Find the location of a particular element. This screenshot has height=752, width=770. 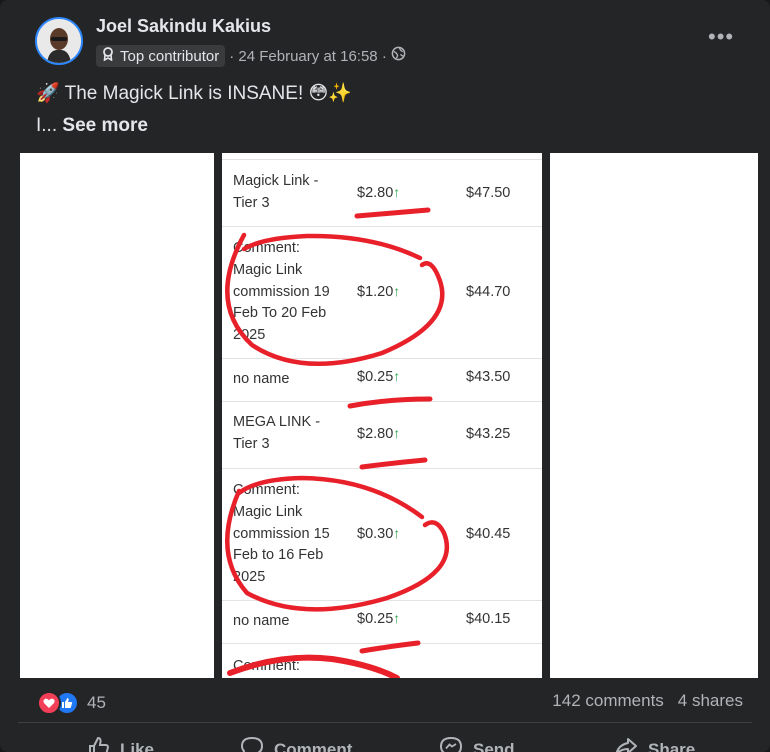

send-label: Send is located at coordinates (494, 745).